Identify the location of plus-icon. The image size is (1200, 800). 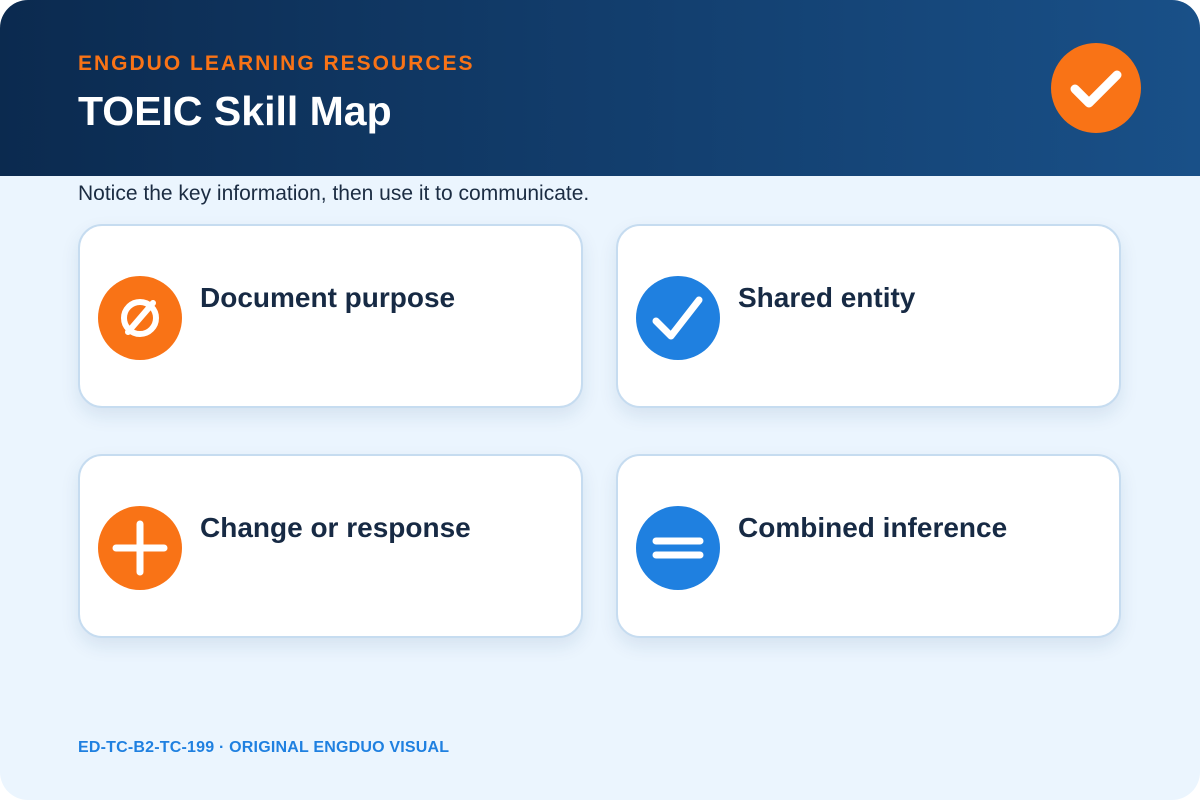
(140, 548).